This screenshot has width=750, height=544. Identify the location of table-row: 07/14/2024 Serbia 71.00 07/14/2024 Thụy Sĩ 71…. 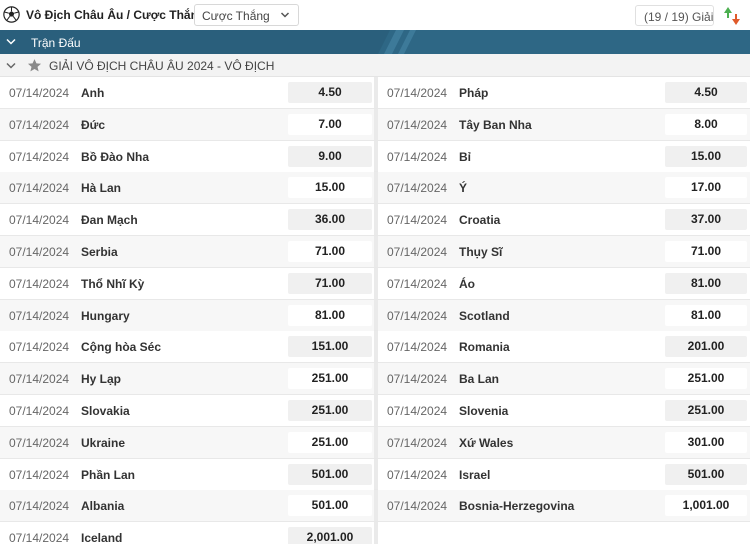
(375, 251).